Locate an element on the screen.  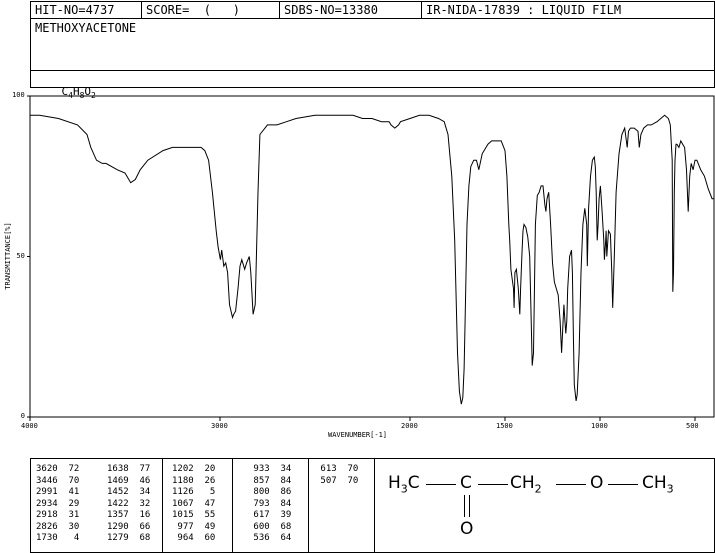
carbonyl-carbon: C is located at coordinates (466, 483).